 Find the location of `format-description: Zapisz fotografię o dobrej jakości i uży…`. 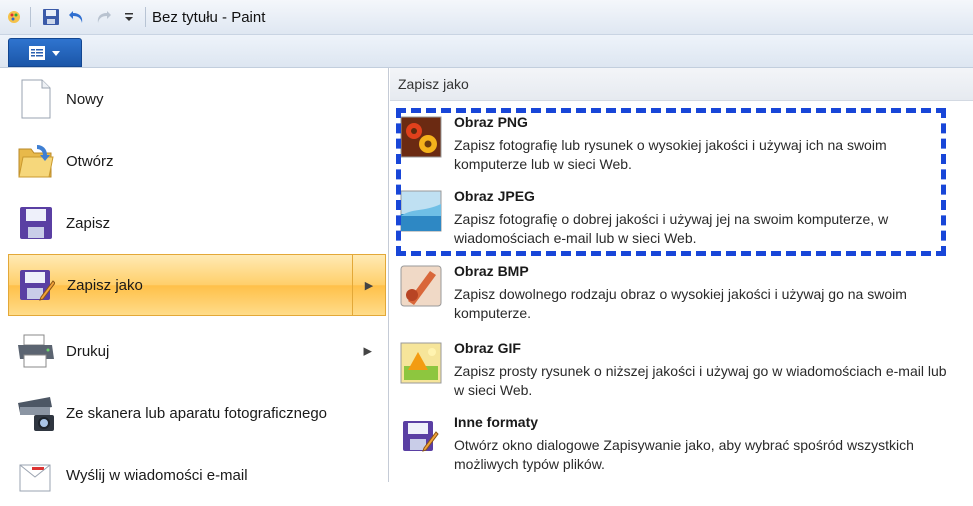

format-description: Zapisz fotografię o dobrej jakości i uży… is located at coordinates (671, 228).